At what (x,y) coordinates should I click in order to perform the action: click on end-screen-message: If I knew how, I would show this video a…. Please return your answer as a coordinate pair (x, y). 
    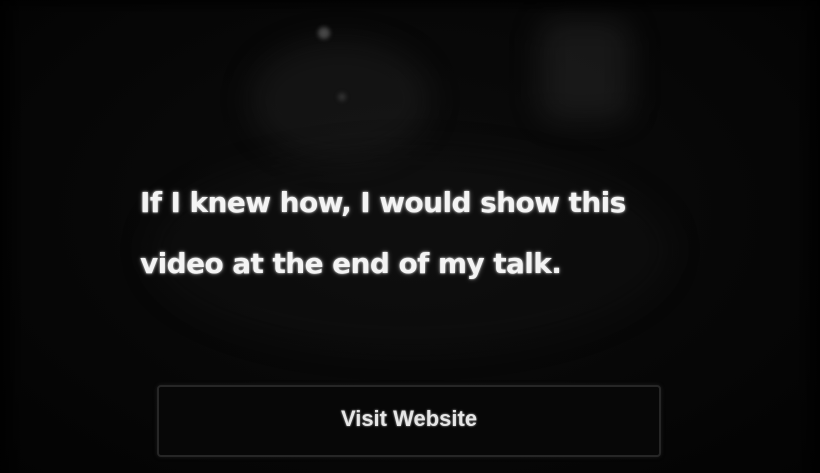
    Looking at the image, I should click on (383, 233).